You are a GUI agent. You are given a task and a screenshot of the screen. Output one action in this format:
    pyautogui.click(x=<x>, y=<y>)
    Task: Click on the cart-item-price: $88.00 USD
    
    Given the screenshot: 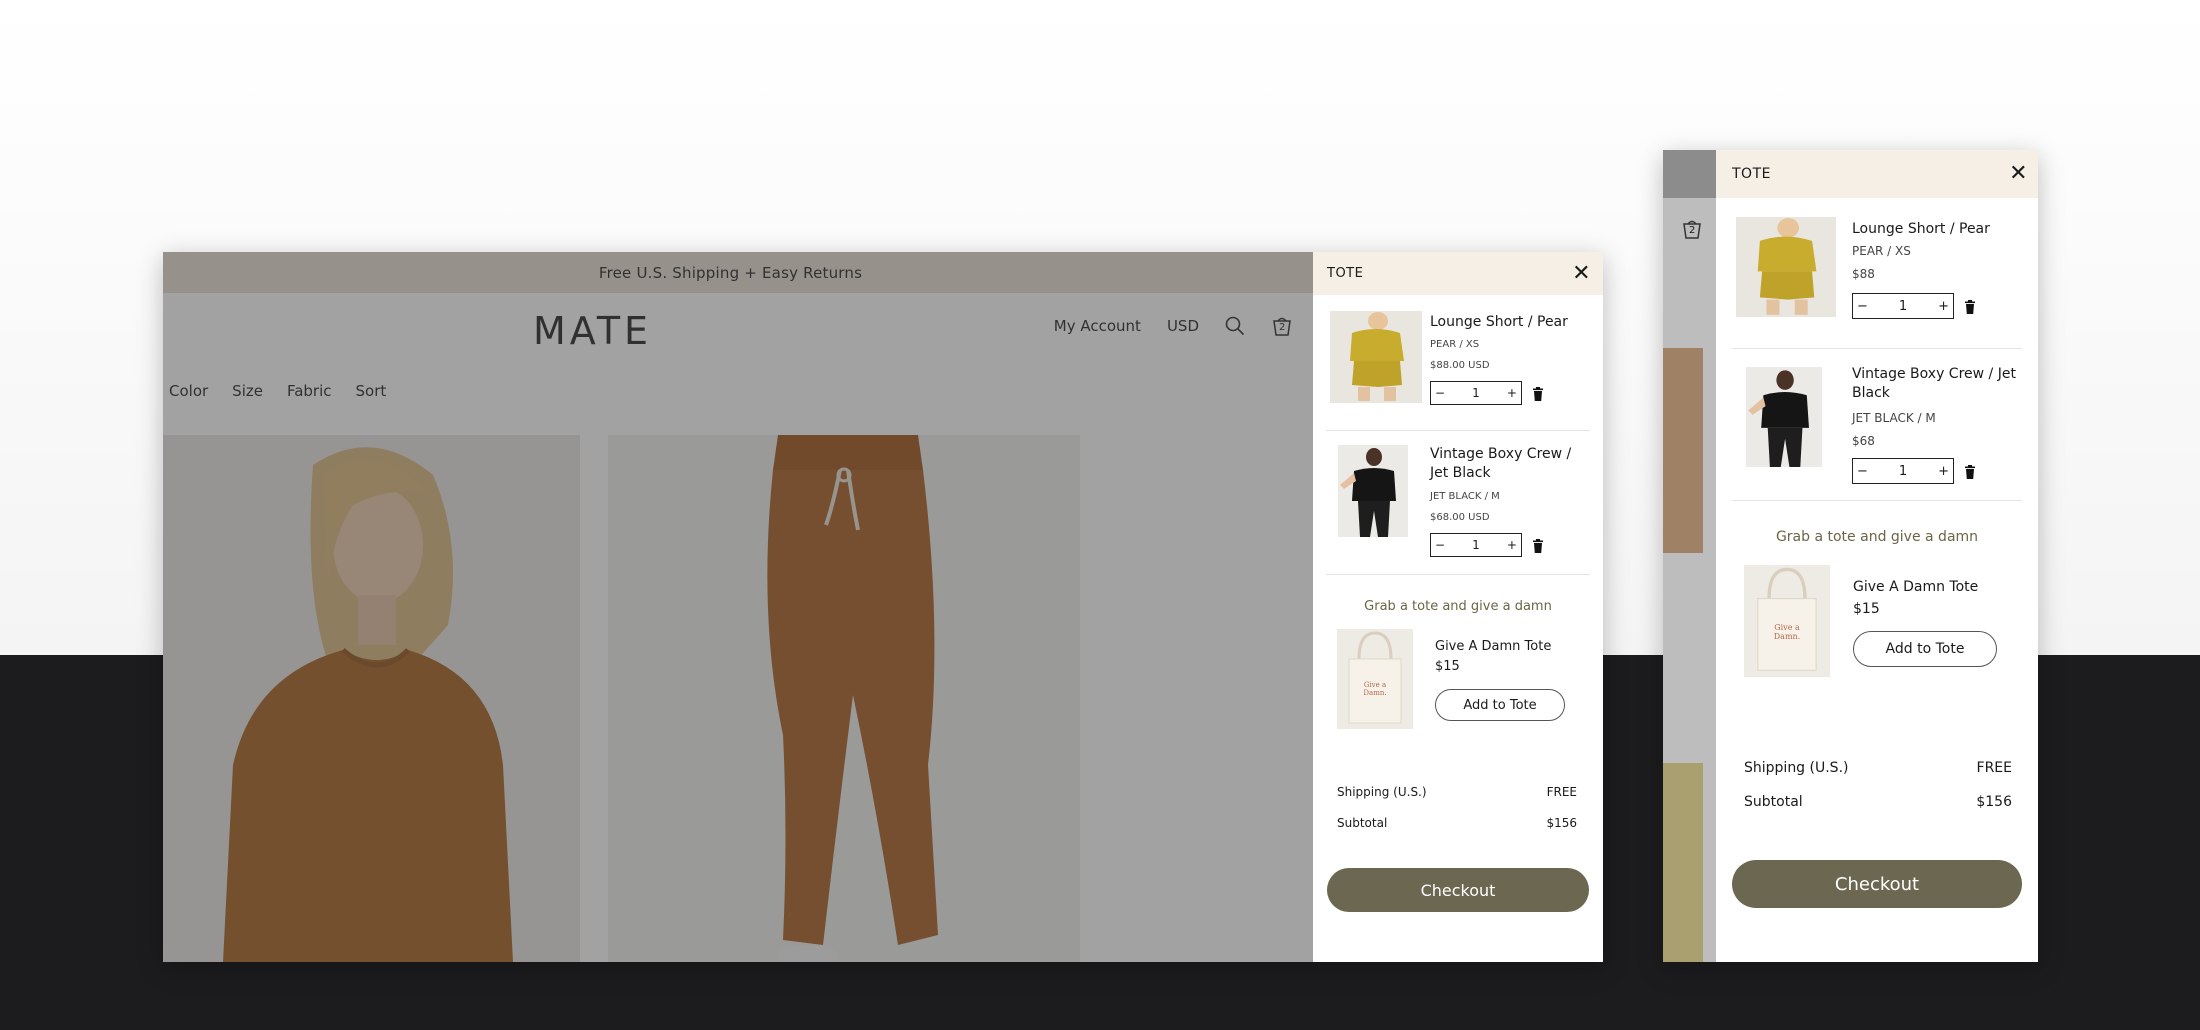 What is the action you would take?
    pyautogui.click(x=1460, y=365)
    